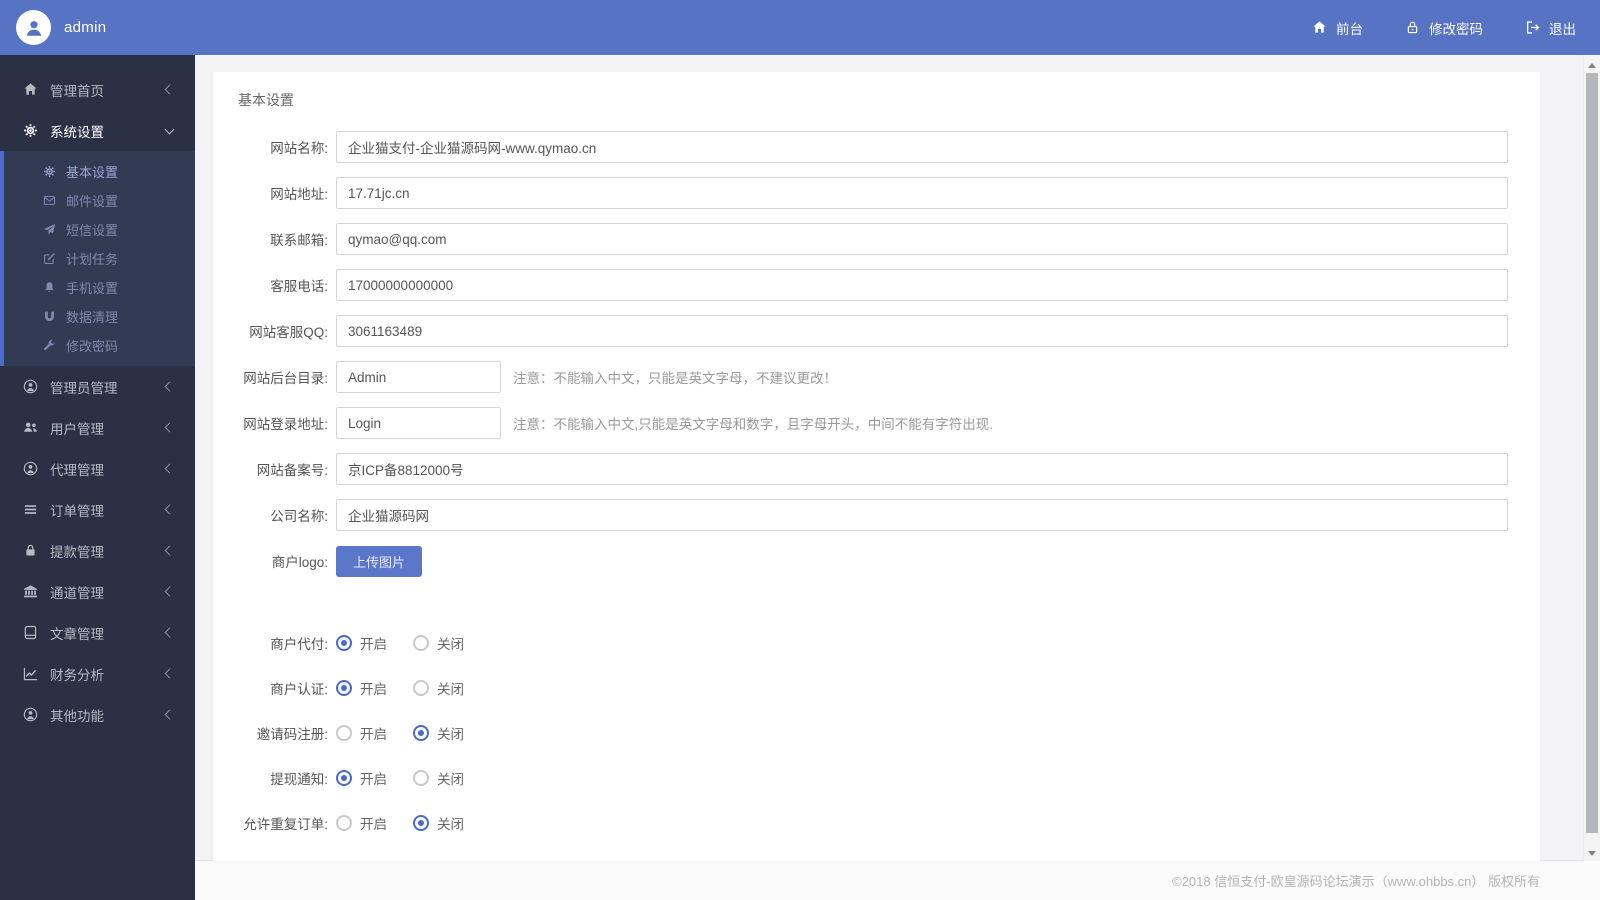 Image resolution: width=1600 pixels, height=900 pixels. I want to click on radio-option-1-0: 开启, so click(361, 688).